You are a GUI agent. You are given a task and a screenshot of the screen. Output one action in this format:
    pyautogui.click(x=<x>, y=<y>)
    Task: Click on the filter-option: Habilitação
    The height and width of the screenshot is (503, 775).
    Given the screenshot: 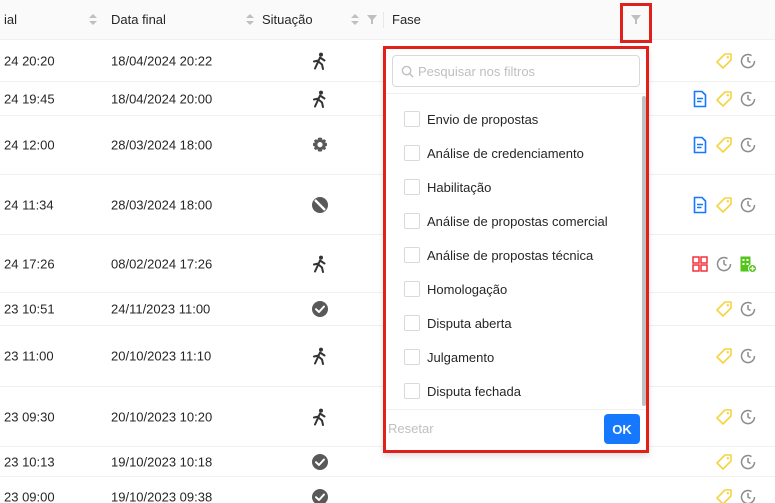 What is the action you would take?
    pyautogui.click(x=447, y=187)
    